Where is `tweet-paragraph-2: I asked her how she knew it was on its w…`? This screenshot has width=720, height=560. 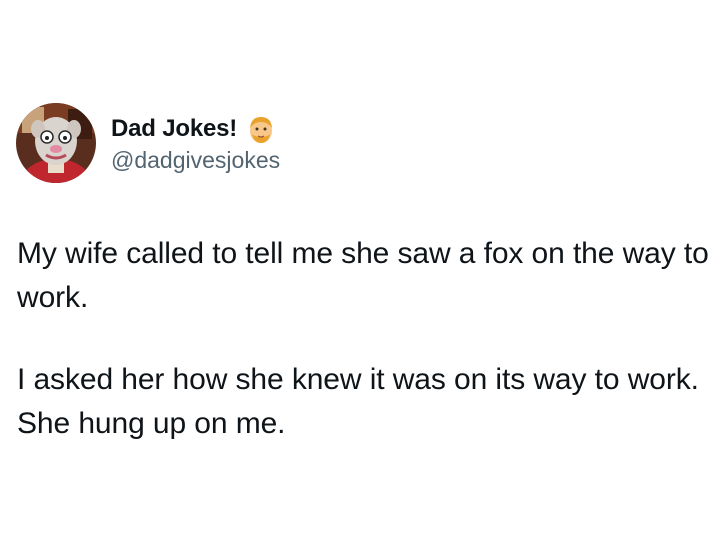 tweet-paragraph-2: I asked her how she knew it was on its w… is located at coordinates (358, 401).